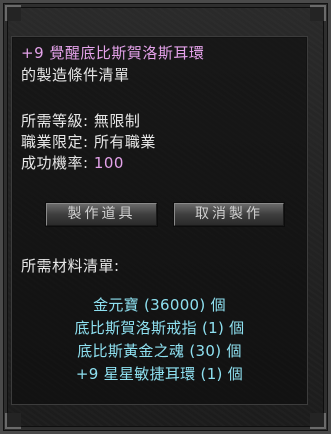 The height and width of the screenshot is (434, 331). I want to click on success-rate-label: 成功機率:, so click(55, 163).